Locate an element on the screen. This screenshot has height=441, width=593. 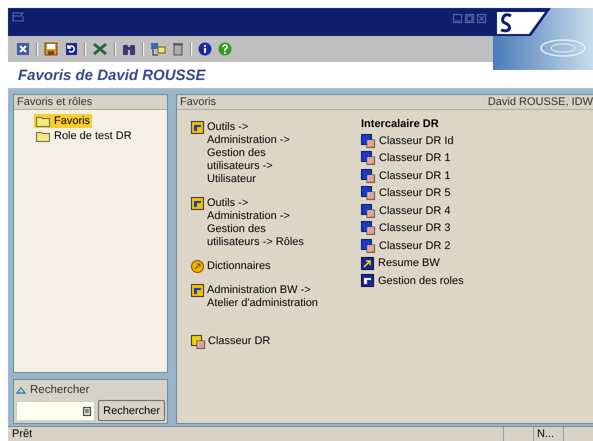
shortcut-icon is located at coordinates (367, 263).